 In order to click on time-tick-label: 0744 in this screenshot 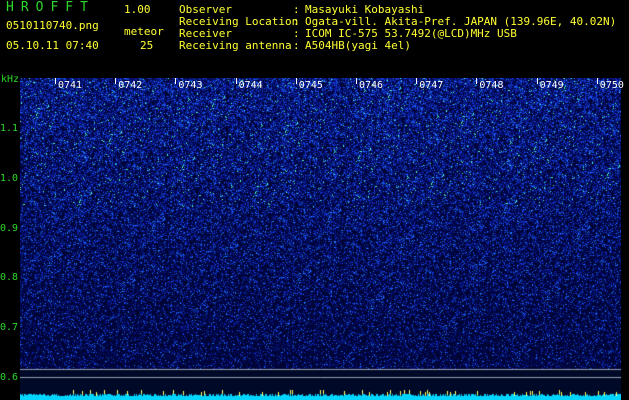, I will do `click(250, 85)`.